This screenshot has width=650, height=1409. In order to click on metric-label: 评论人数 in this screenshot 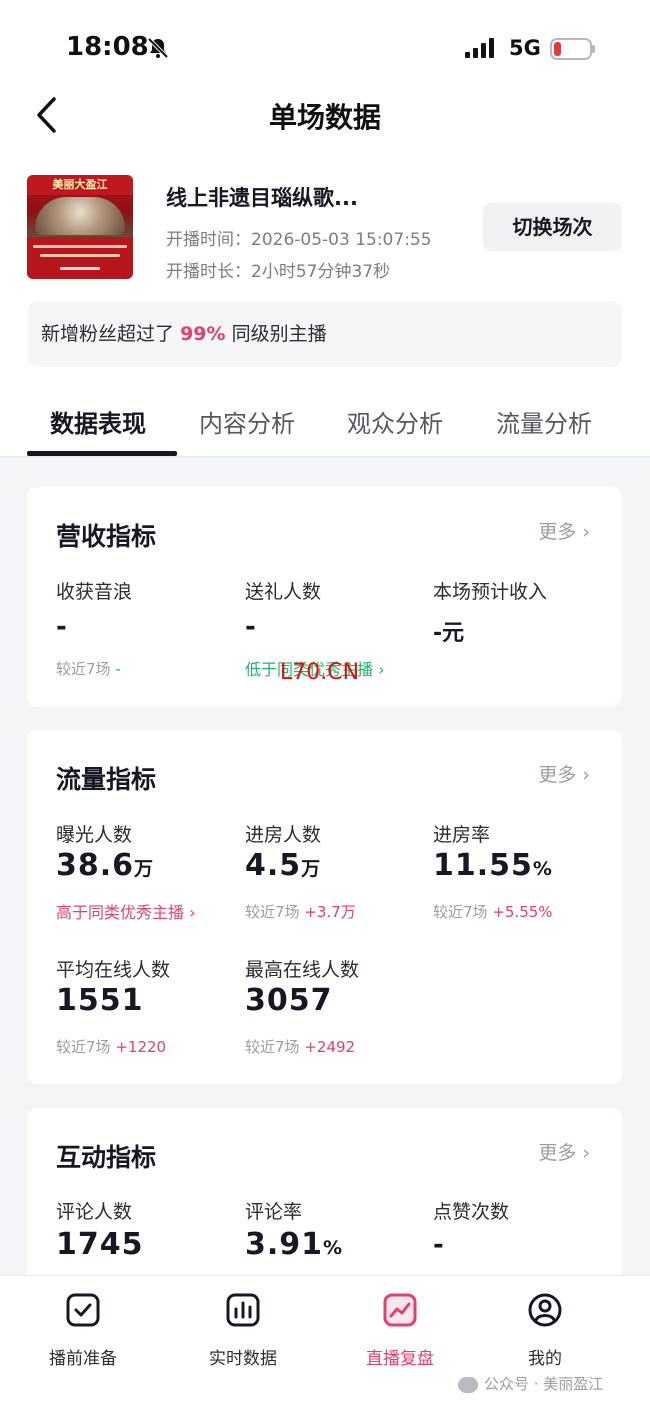, I will do `click(94, 1212)`.